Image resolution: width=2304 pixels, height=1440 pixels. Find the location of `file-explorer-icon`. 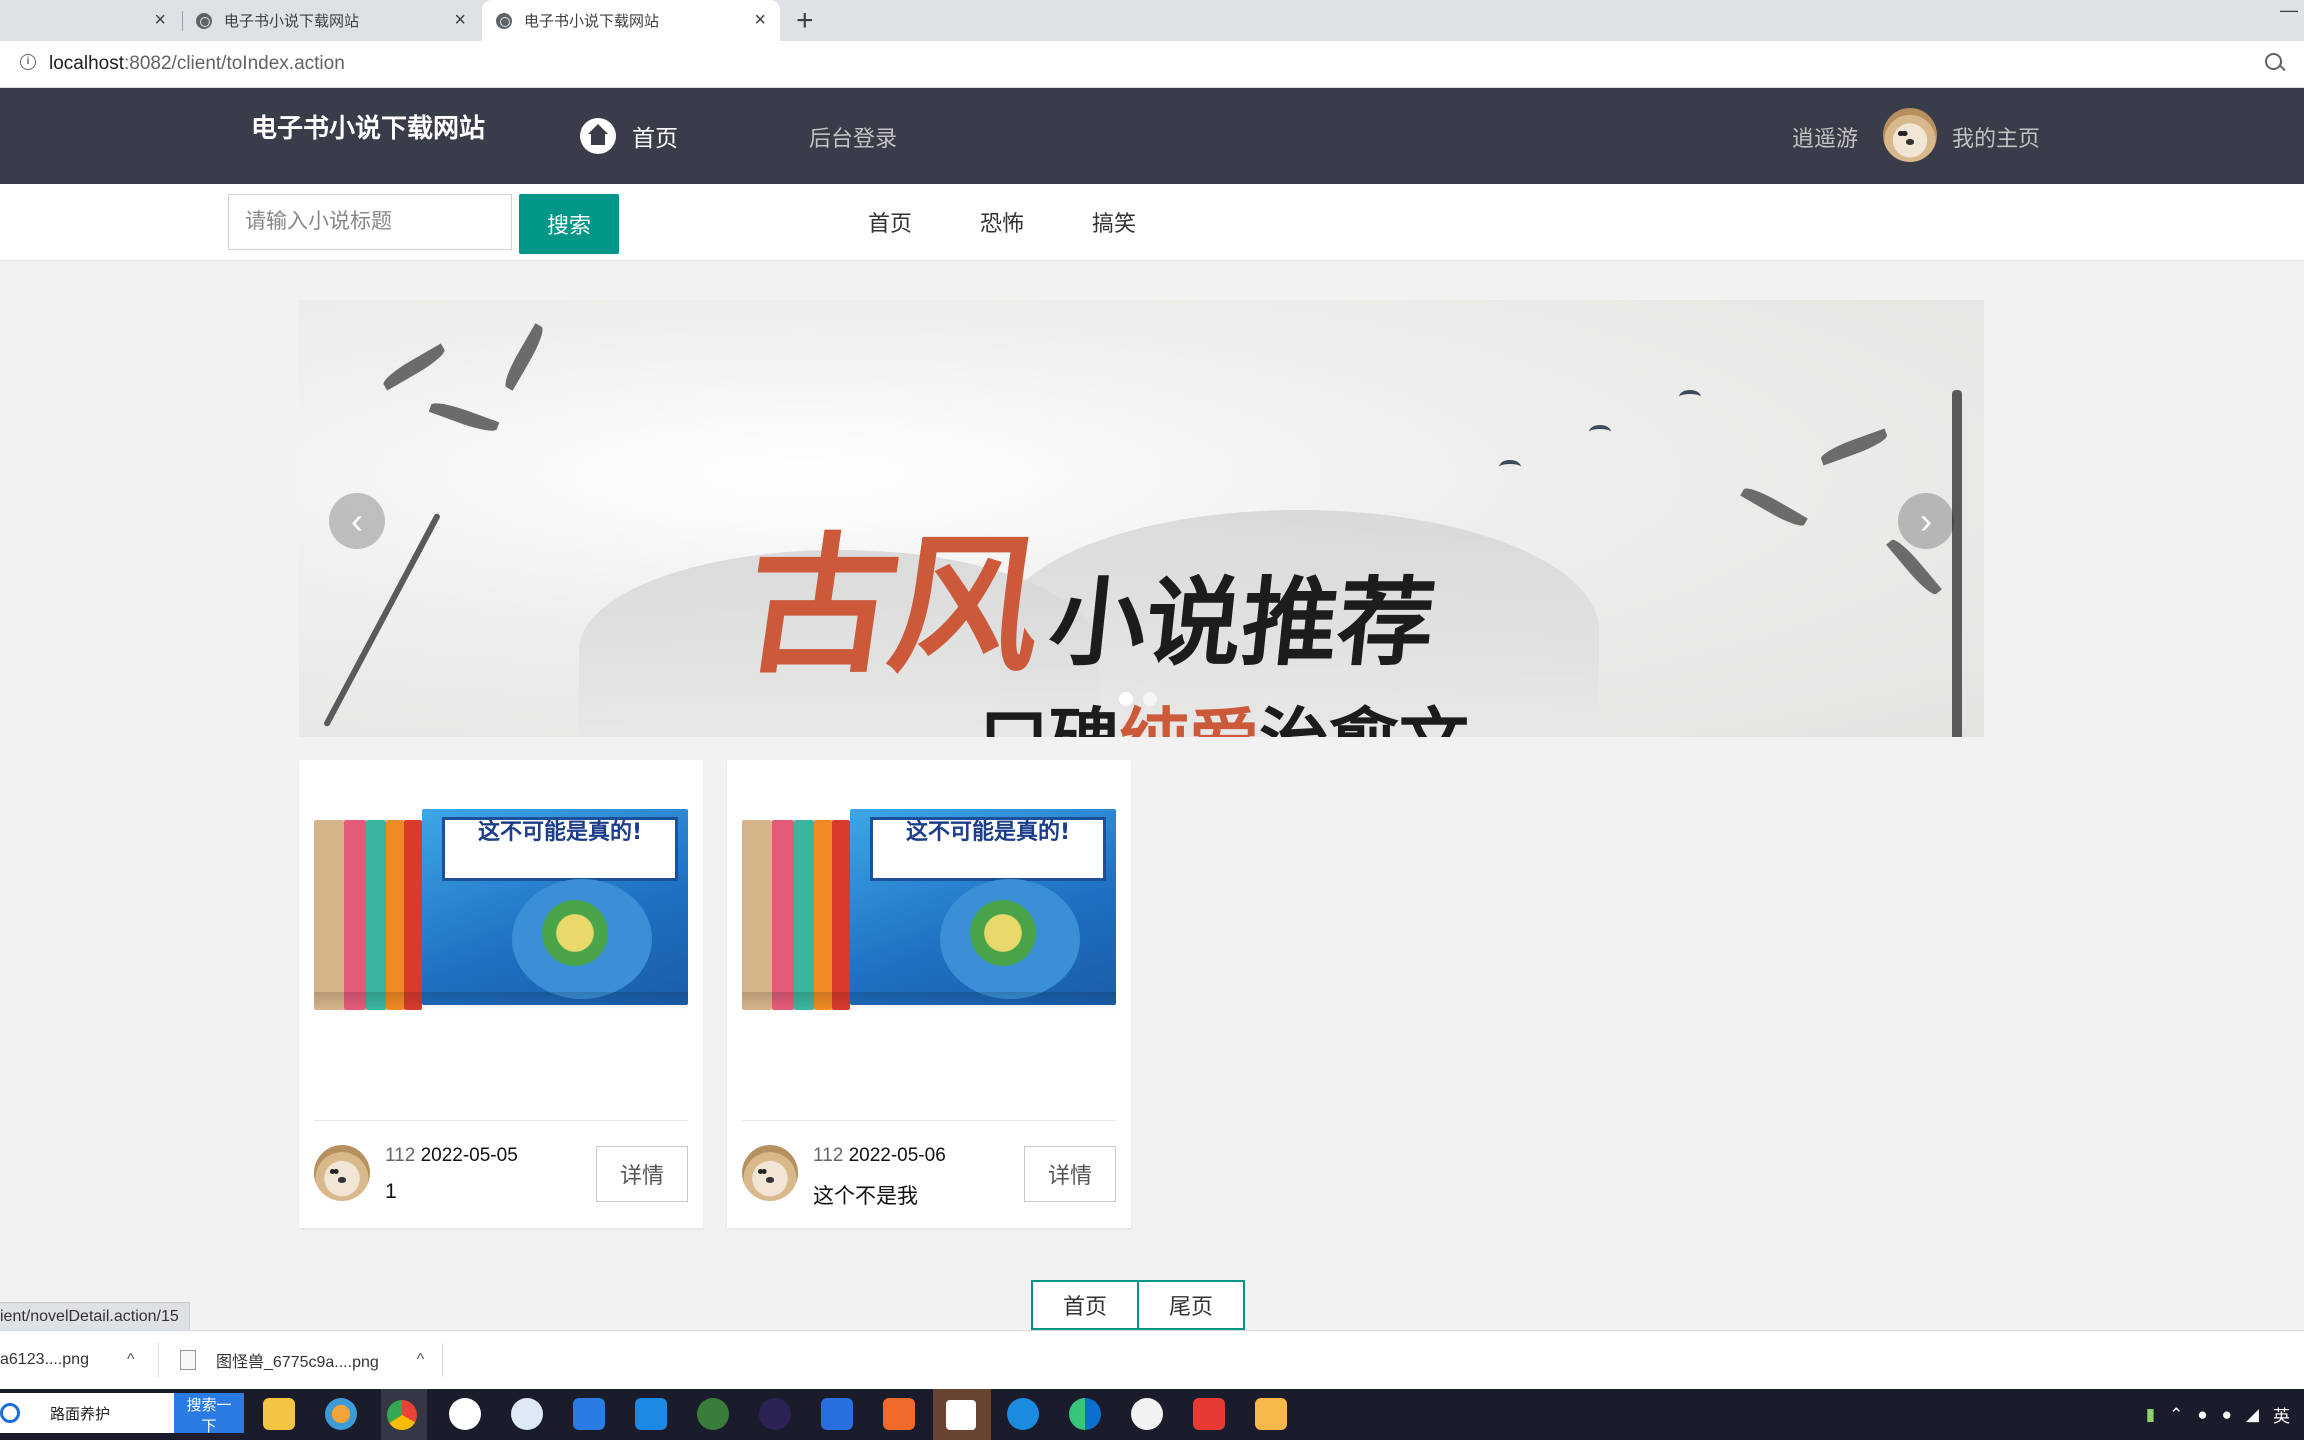

file-explorer-icon is located at coordinates (279, 1414).